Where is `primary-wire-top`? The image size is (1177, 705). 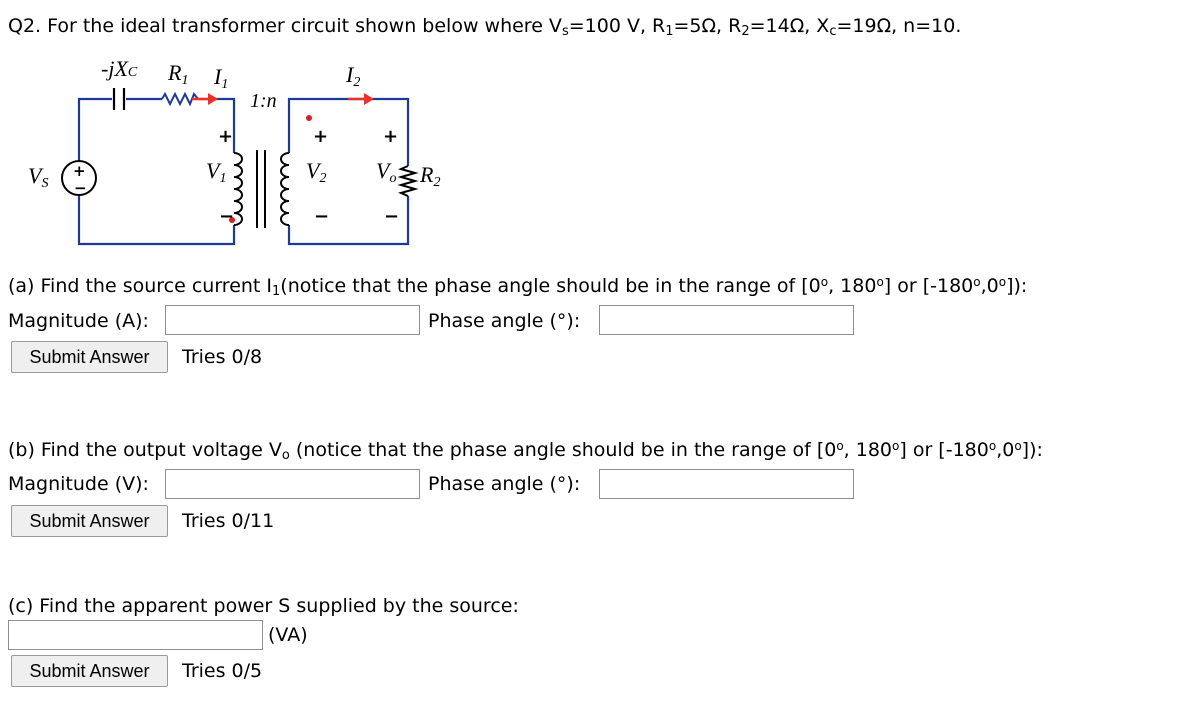
primary-wire-top is located at coordinates (94, 129).